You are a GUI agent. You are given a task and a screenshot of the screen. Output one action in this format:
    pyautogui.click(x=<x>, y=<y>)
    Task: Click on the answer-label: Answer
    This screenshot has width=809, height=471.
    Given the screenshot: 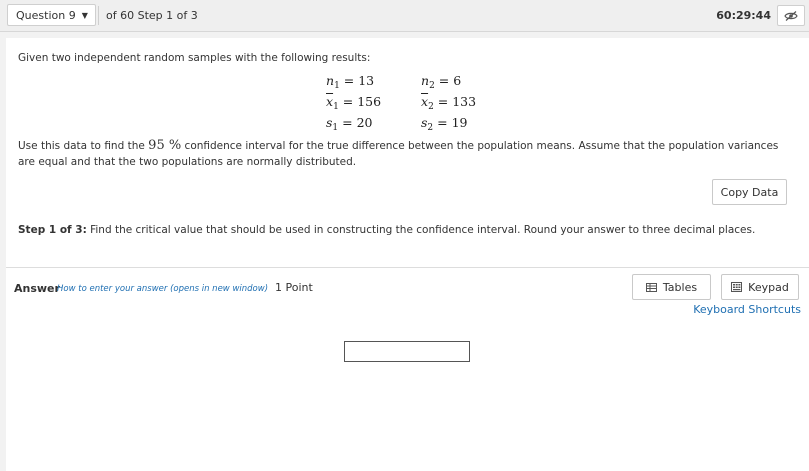 What is the action you would take?
    pyautogui.click(x=37, y=288)
    